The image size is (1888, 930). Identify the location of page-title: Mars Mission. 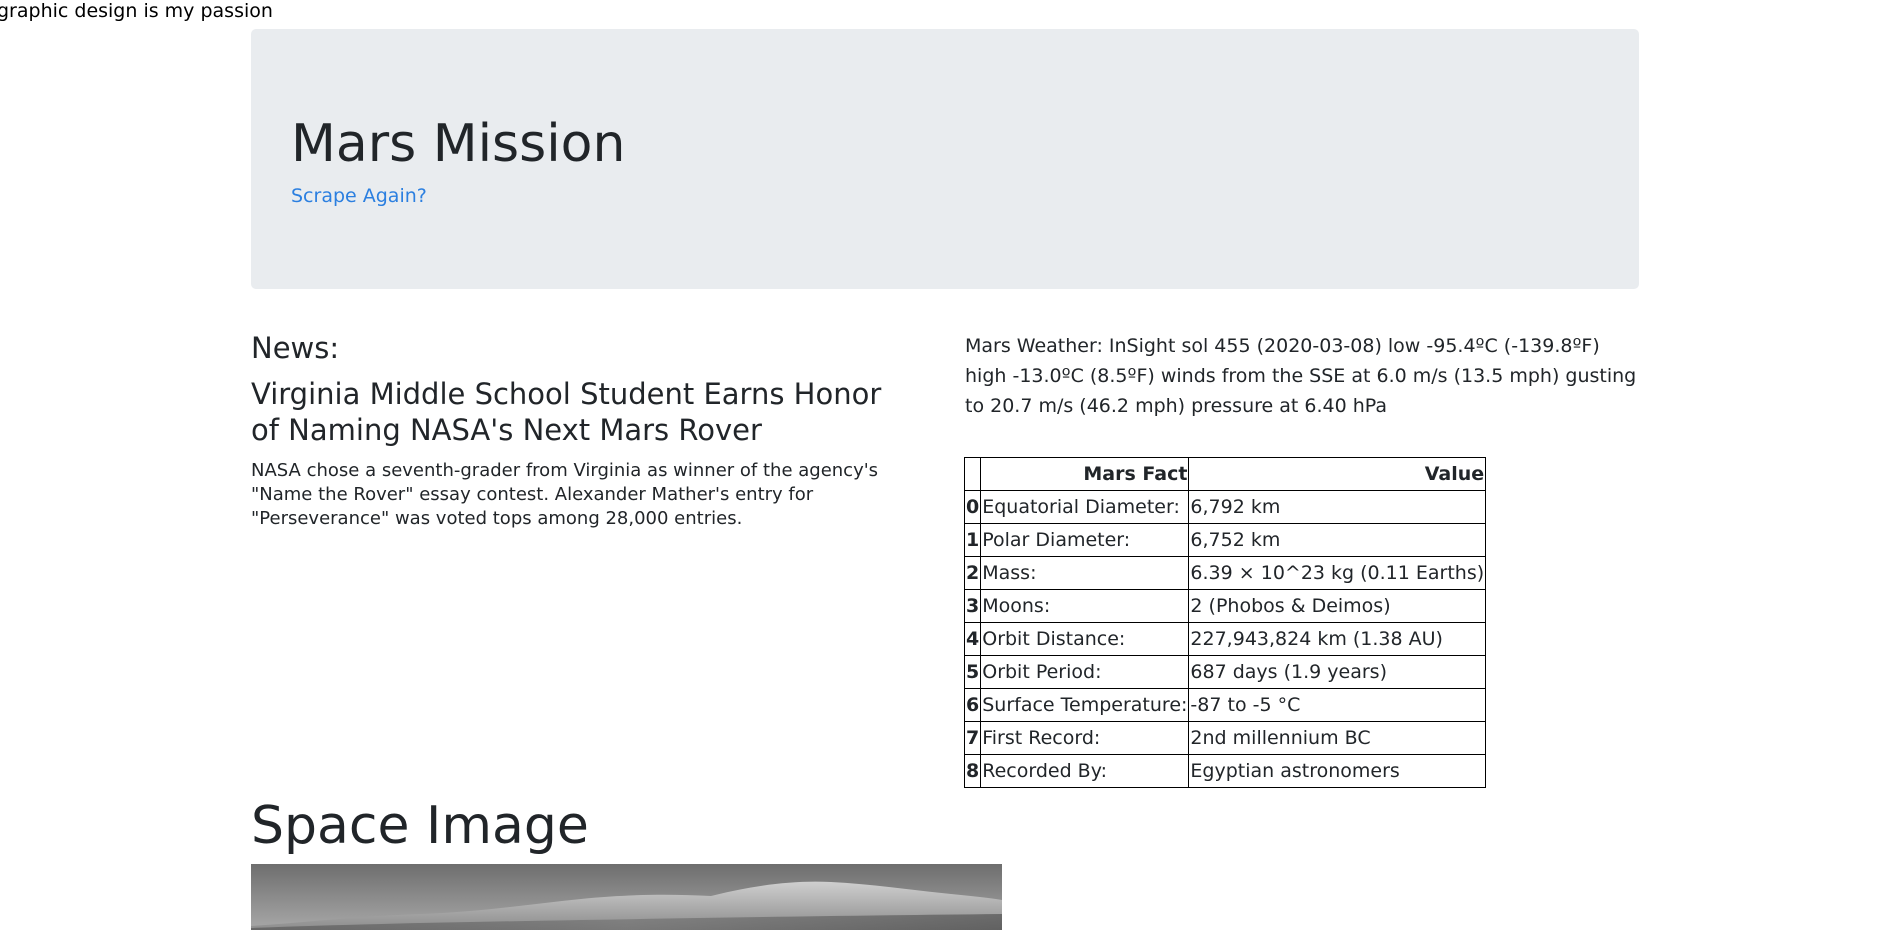
(458, 144).